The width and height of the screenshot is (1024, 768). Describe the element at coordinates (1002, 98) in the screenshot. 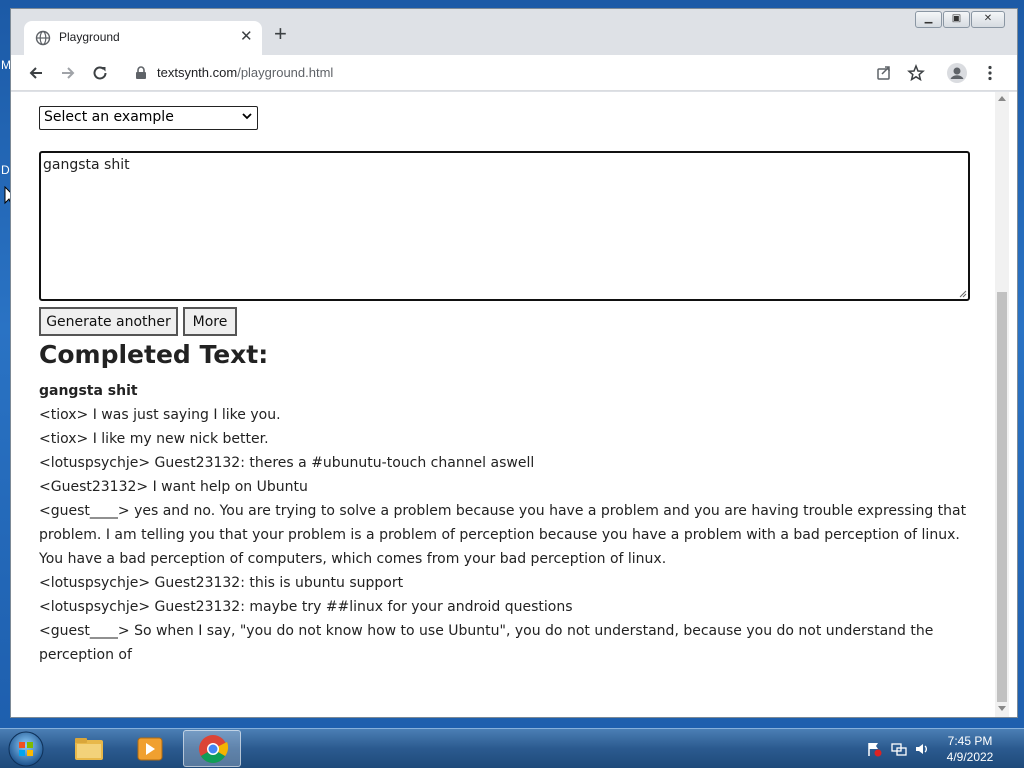

I see `scroll-up-icon` at that location.